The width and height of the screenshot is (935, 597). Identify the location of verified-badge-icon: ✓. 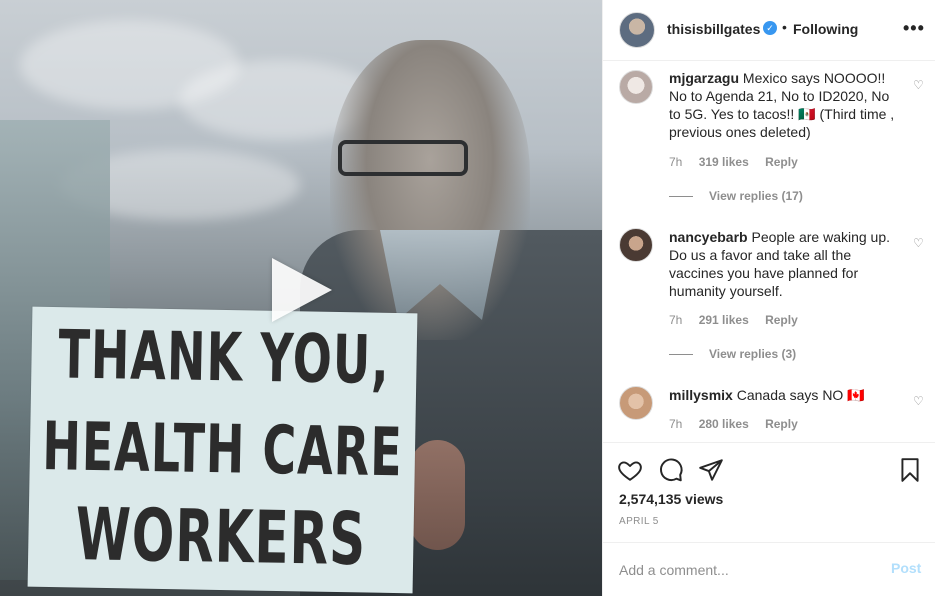
(770, 28).